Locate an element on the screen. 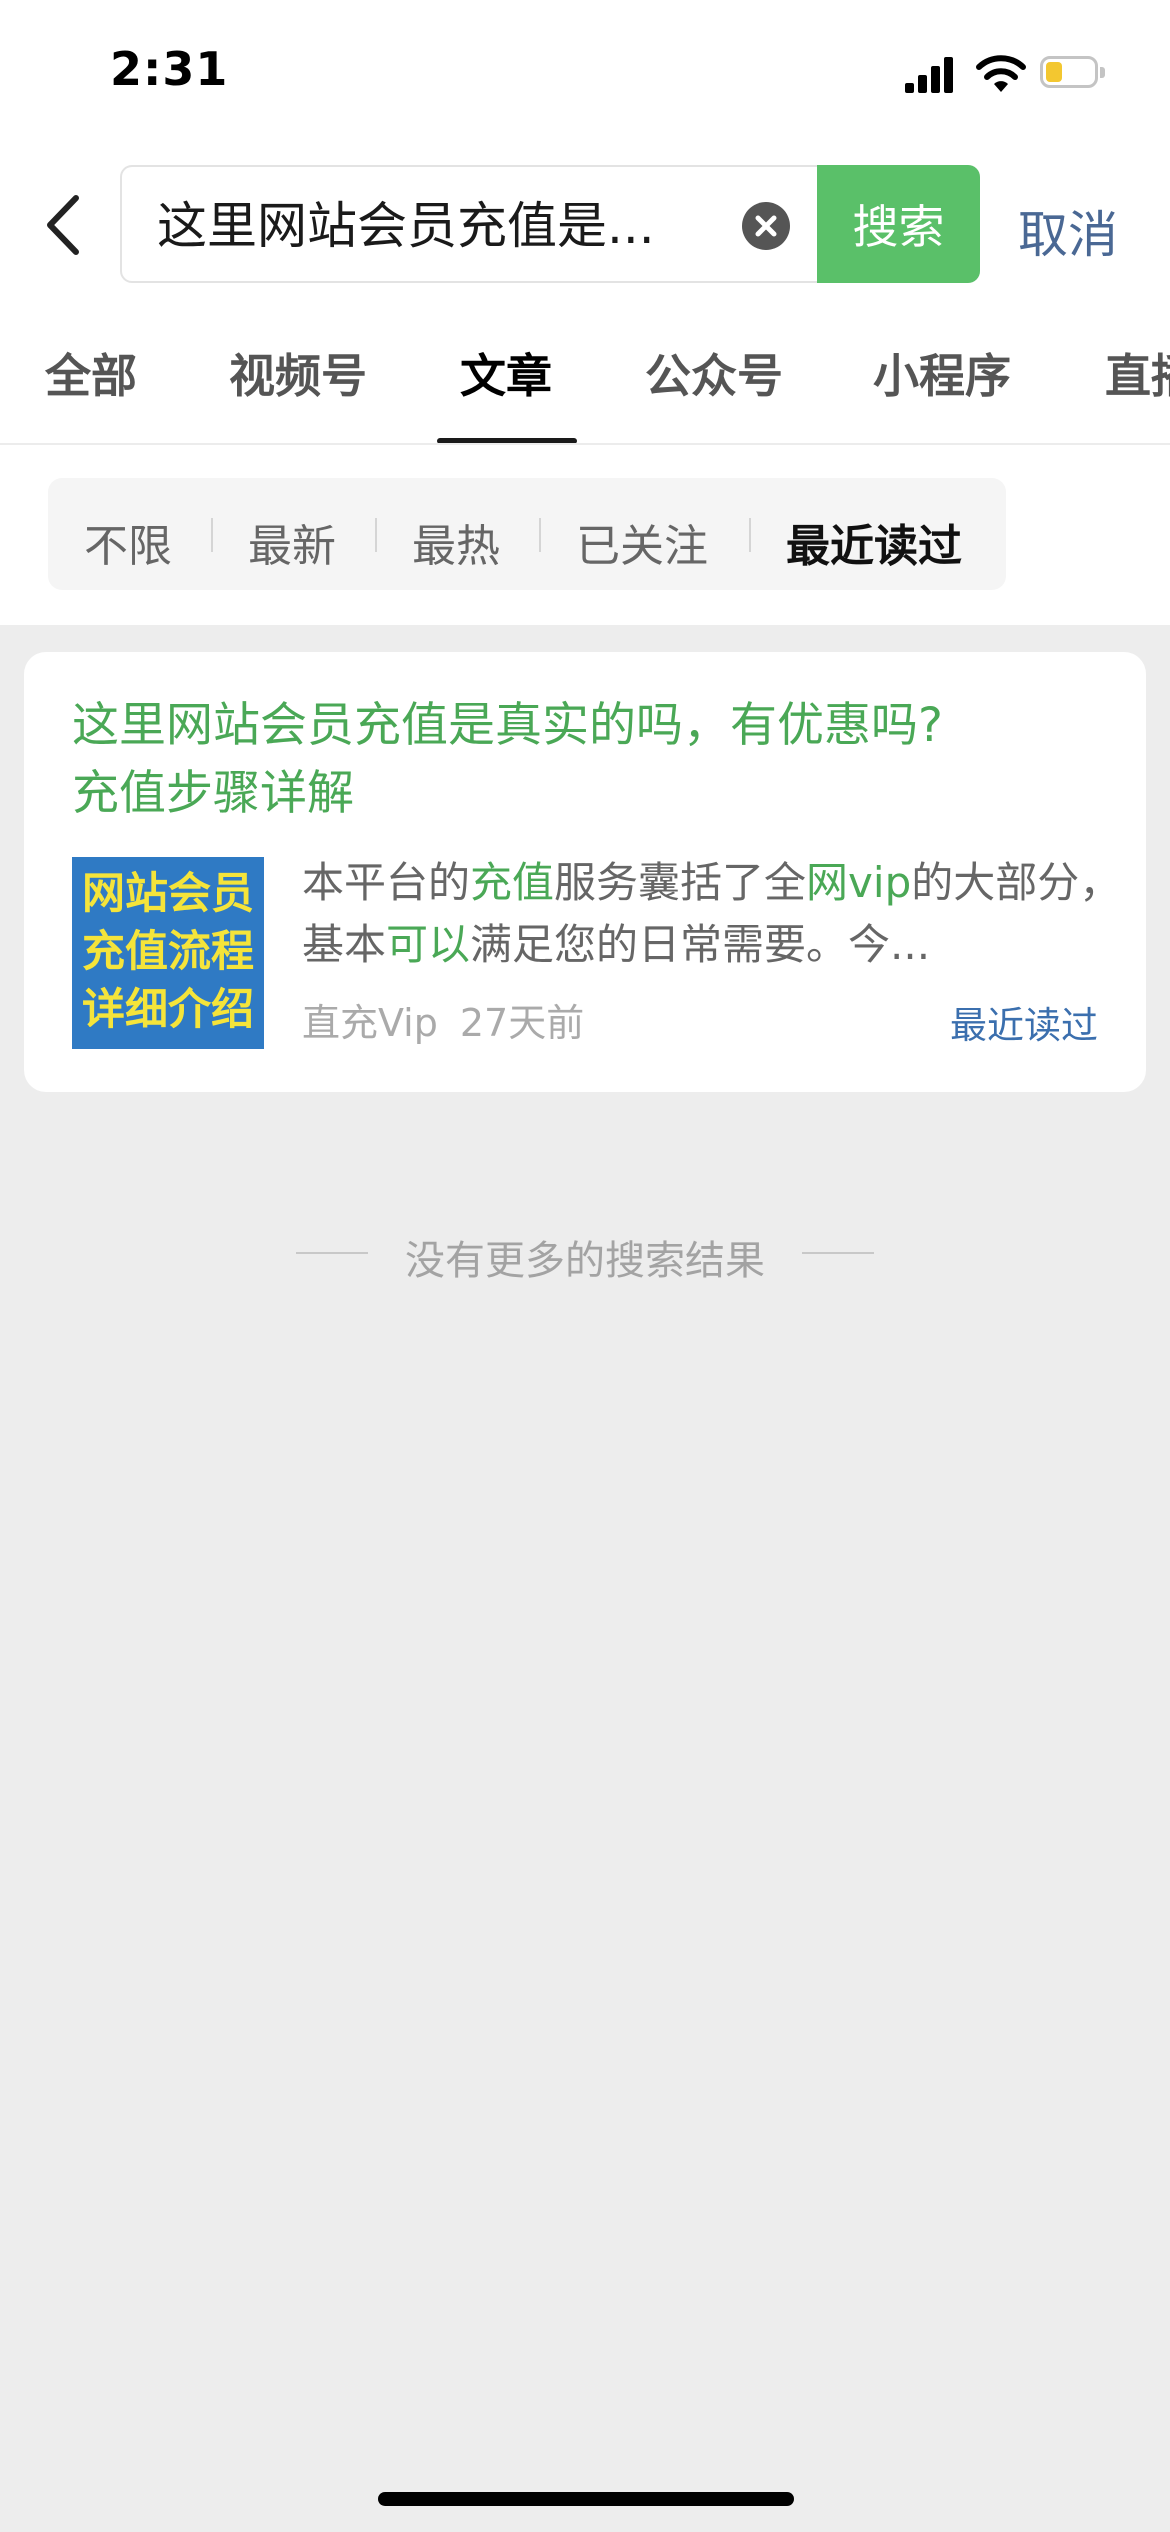 This screenshot has height=2532, width=1170. tab-mini-programs: 小程序 is located at coordinates (942, 373).